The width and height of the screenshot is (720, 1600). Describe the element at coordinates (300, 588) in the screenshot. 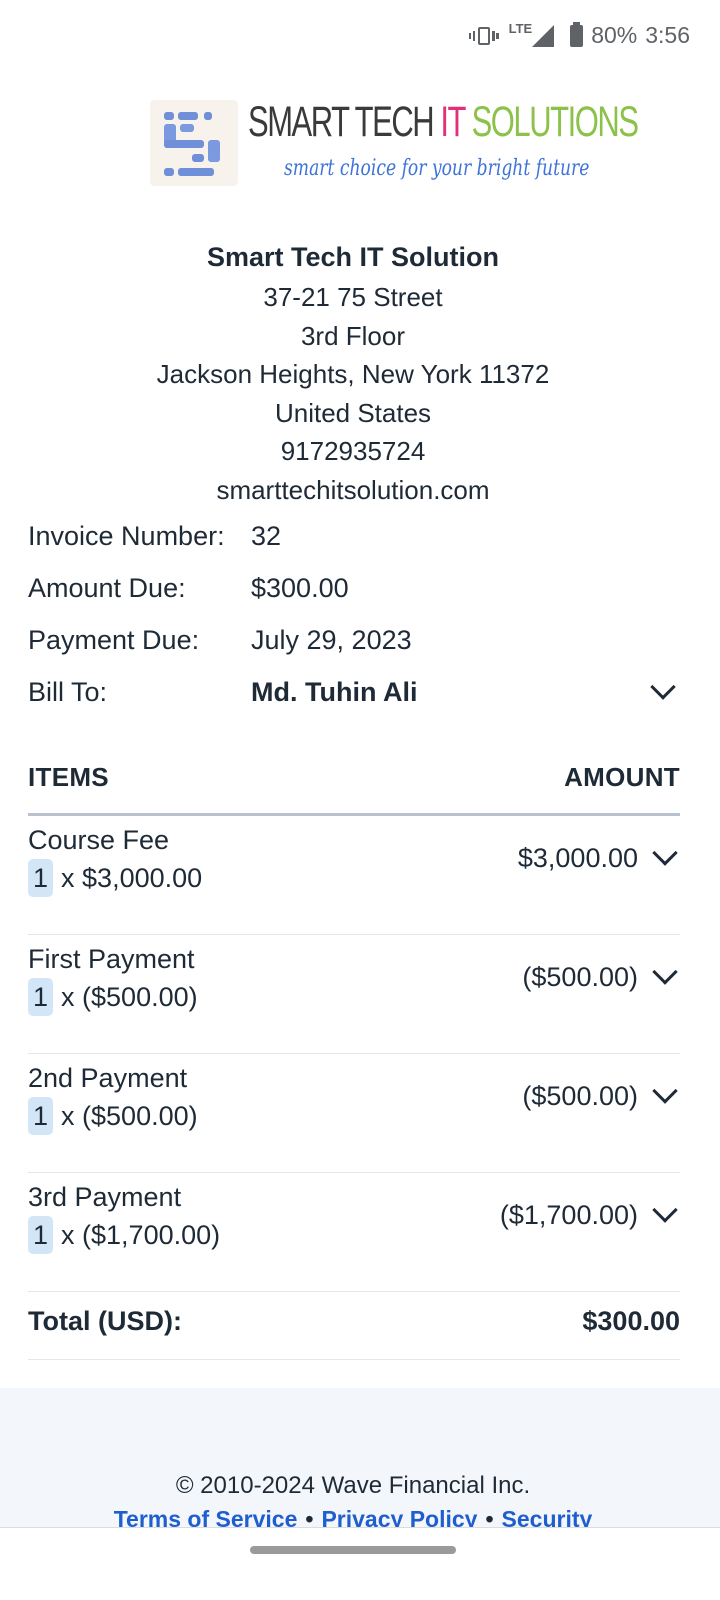

I see `amount-due-value: $300.00` at that location.